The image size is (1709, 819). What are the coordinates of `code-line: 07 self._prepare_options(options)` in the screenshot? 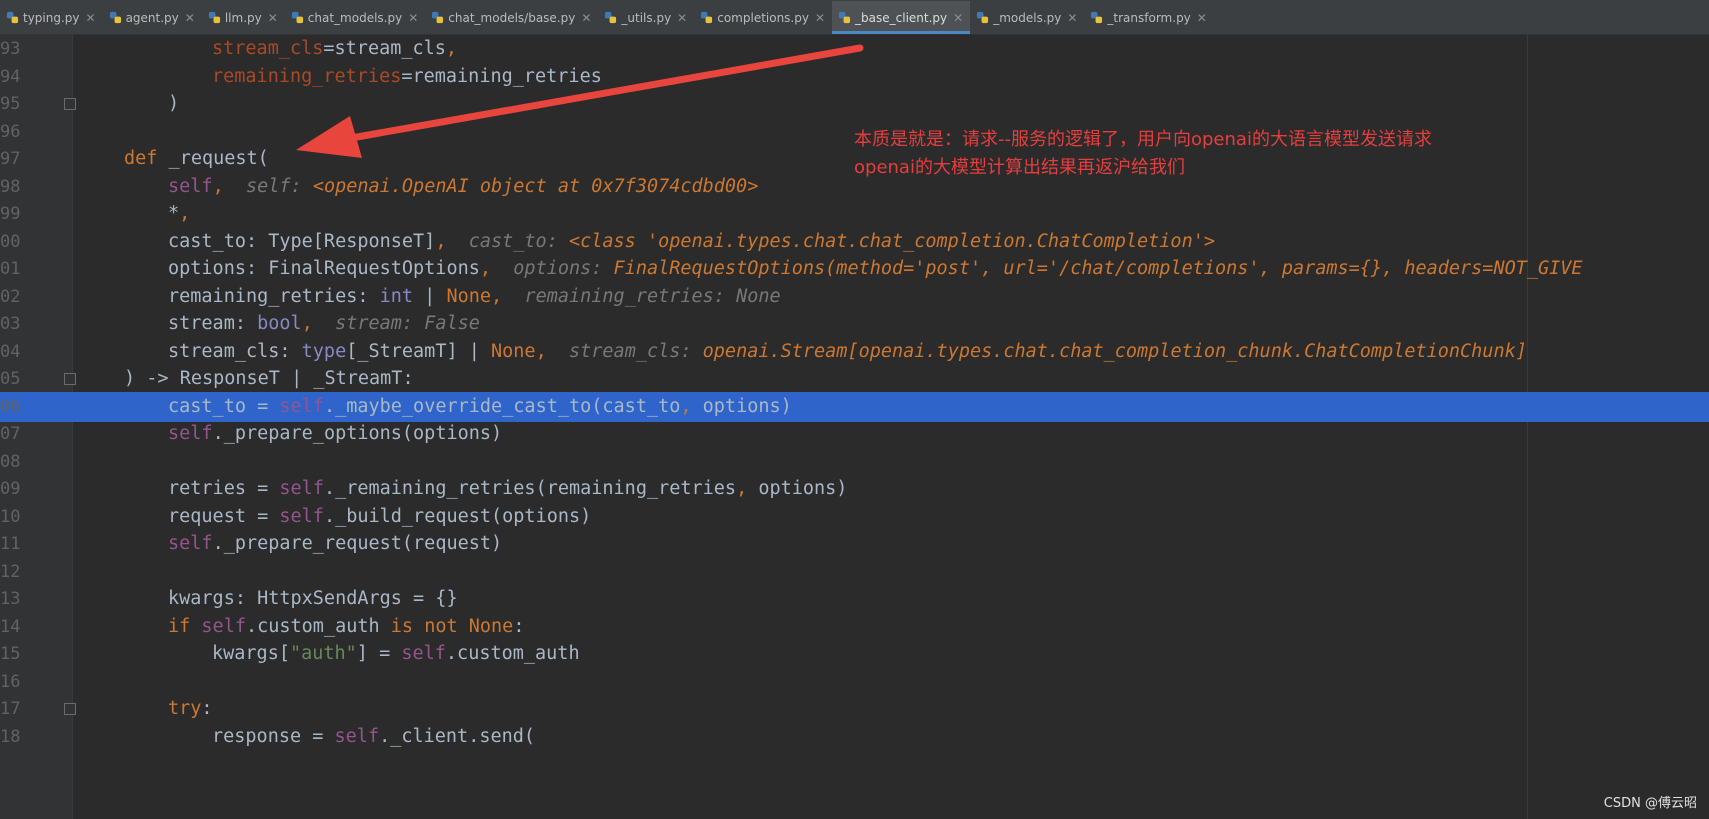 It's located at (854, 434).